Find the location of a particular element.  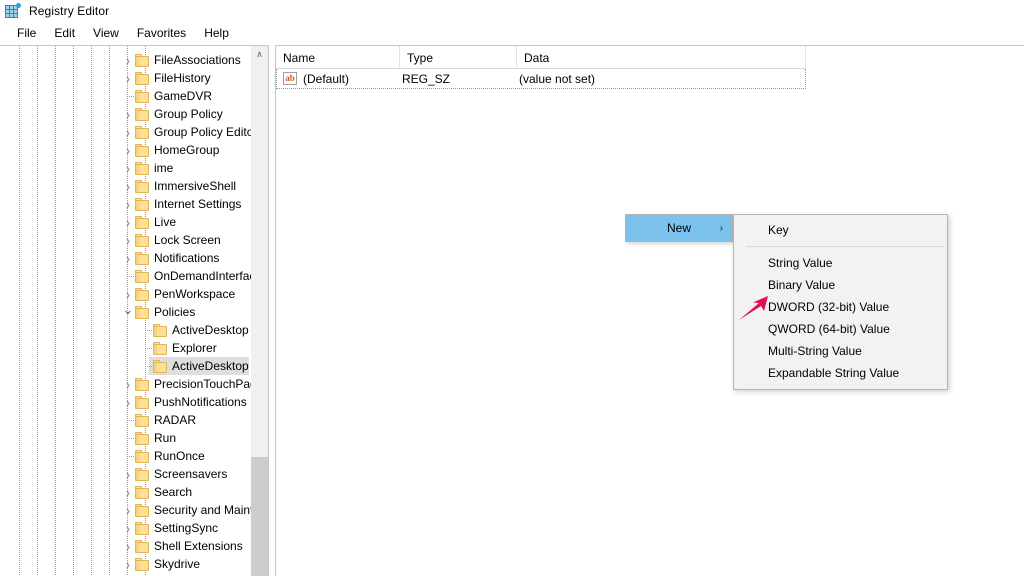

chevron-down-icon: ⌄ is located at coordinates (128, 312).